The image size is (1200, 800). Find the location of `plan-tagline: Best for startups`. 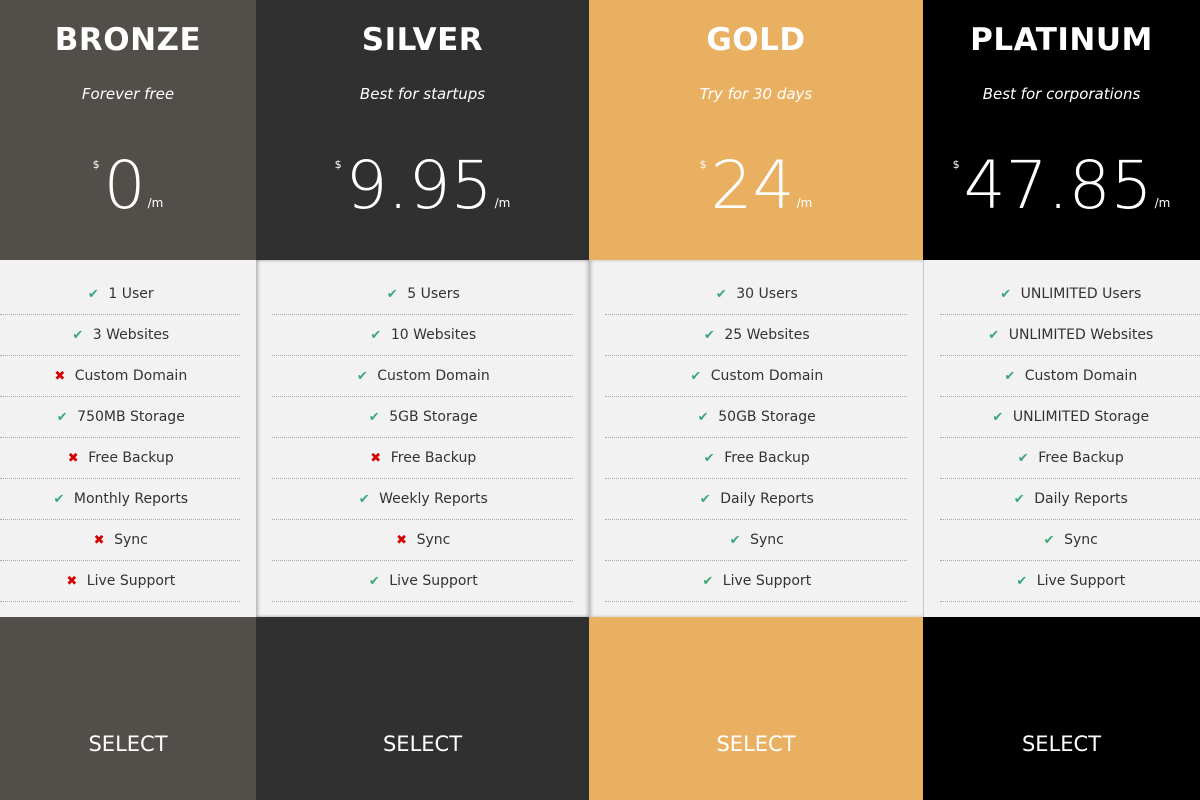

plan-tagline: Best for startups is located at coordinates (422, 94).